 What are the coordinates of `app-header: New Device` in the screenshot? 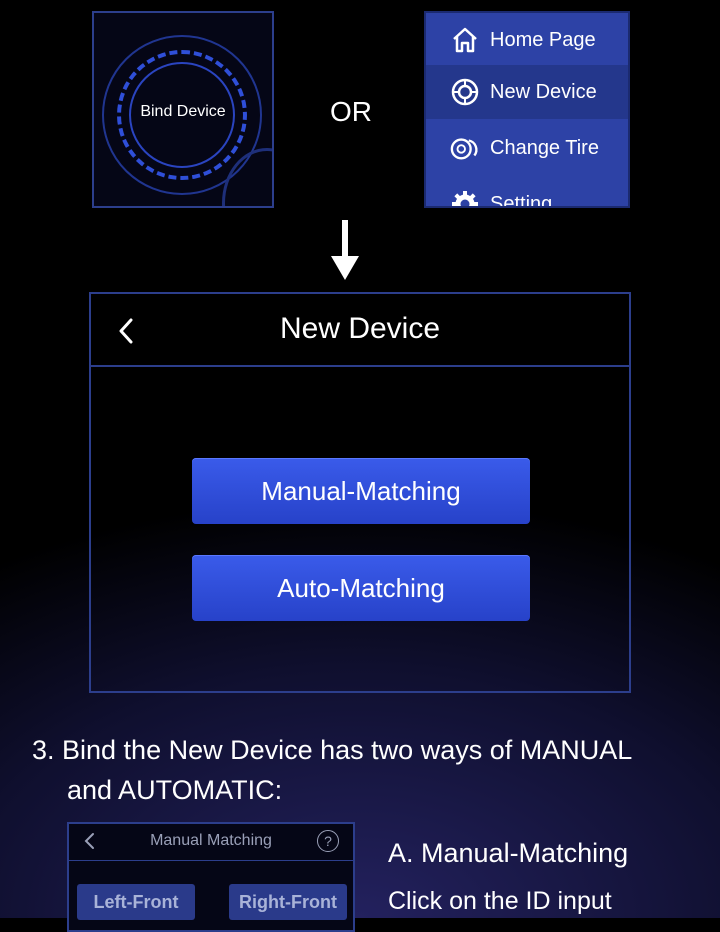 It's located at (360, 330).